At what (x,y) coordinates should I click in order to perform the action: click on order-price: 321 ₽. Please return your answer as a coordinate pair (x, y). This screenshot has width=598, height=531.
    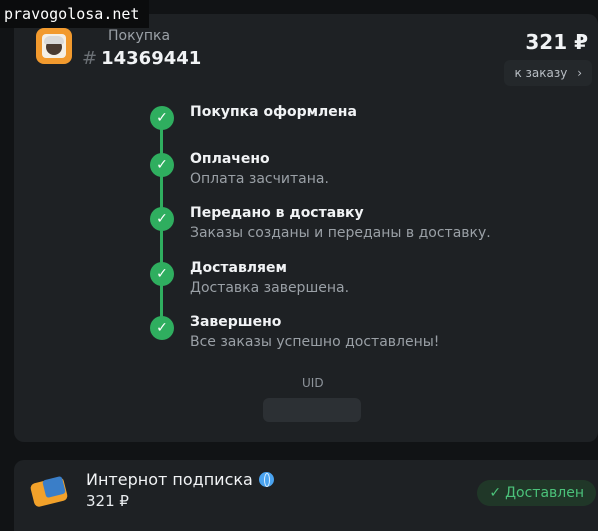
    Looking at the image, I should click on (556, 42).